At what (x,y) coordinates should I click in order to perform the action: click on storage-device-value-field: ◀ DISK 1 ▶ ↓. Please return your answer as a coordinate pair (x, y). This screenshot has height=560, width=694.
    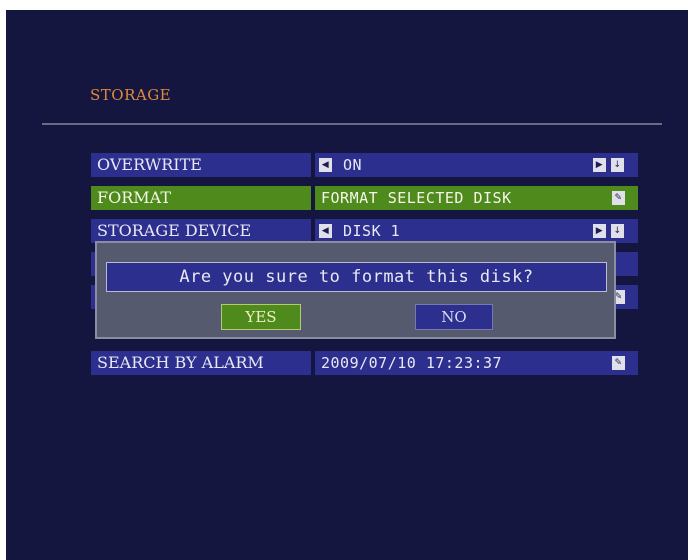
    Looking at the image, I should click on (476, 231).